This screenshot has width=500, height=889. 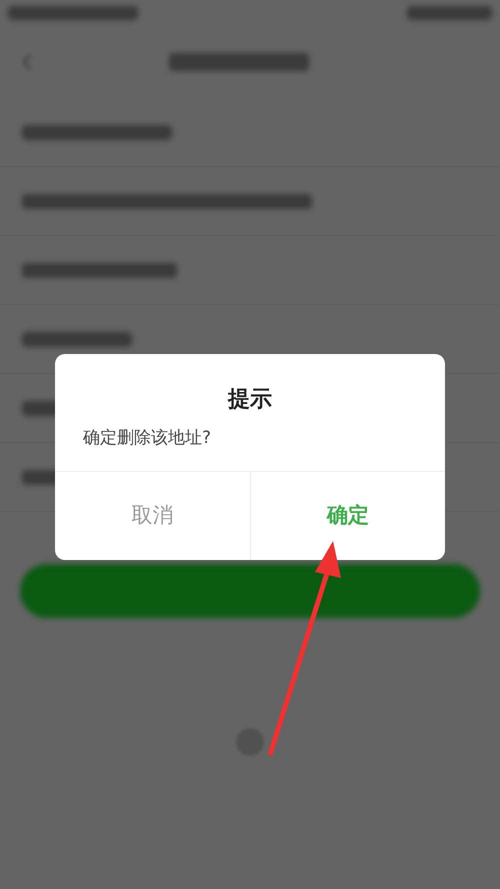 What do you see at coordinates (152, 516) in the screenshot?
I see `cancel-button: 取消` at bounding box center [152, 516].